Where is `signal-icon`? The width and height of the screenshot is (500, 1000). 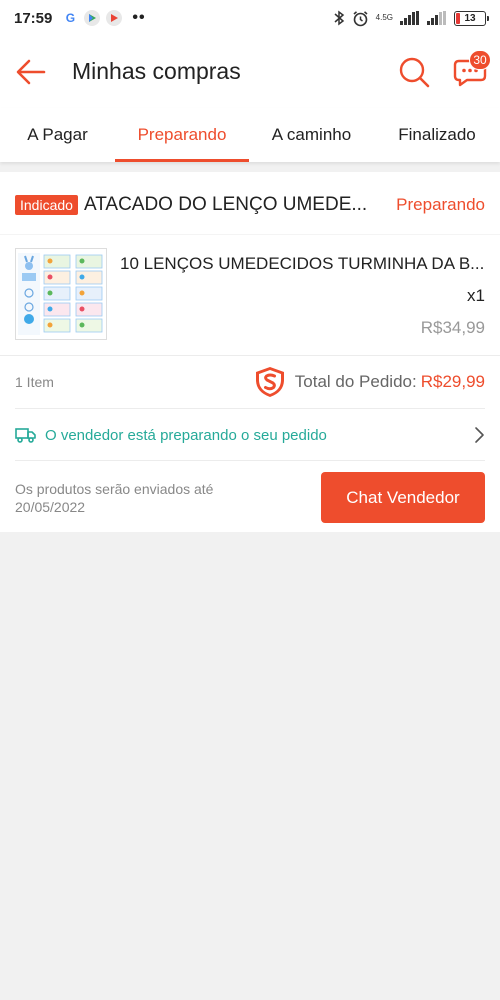
signal-icon is located at coordinates (409, 18).